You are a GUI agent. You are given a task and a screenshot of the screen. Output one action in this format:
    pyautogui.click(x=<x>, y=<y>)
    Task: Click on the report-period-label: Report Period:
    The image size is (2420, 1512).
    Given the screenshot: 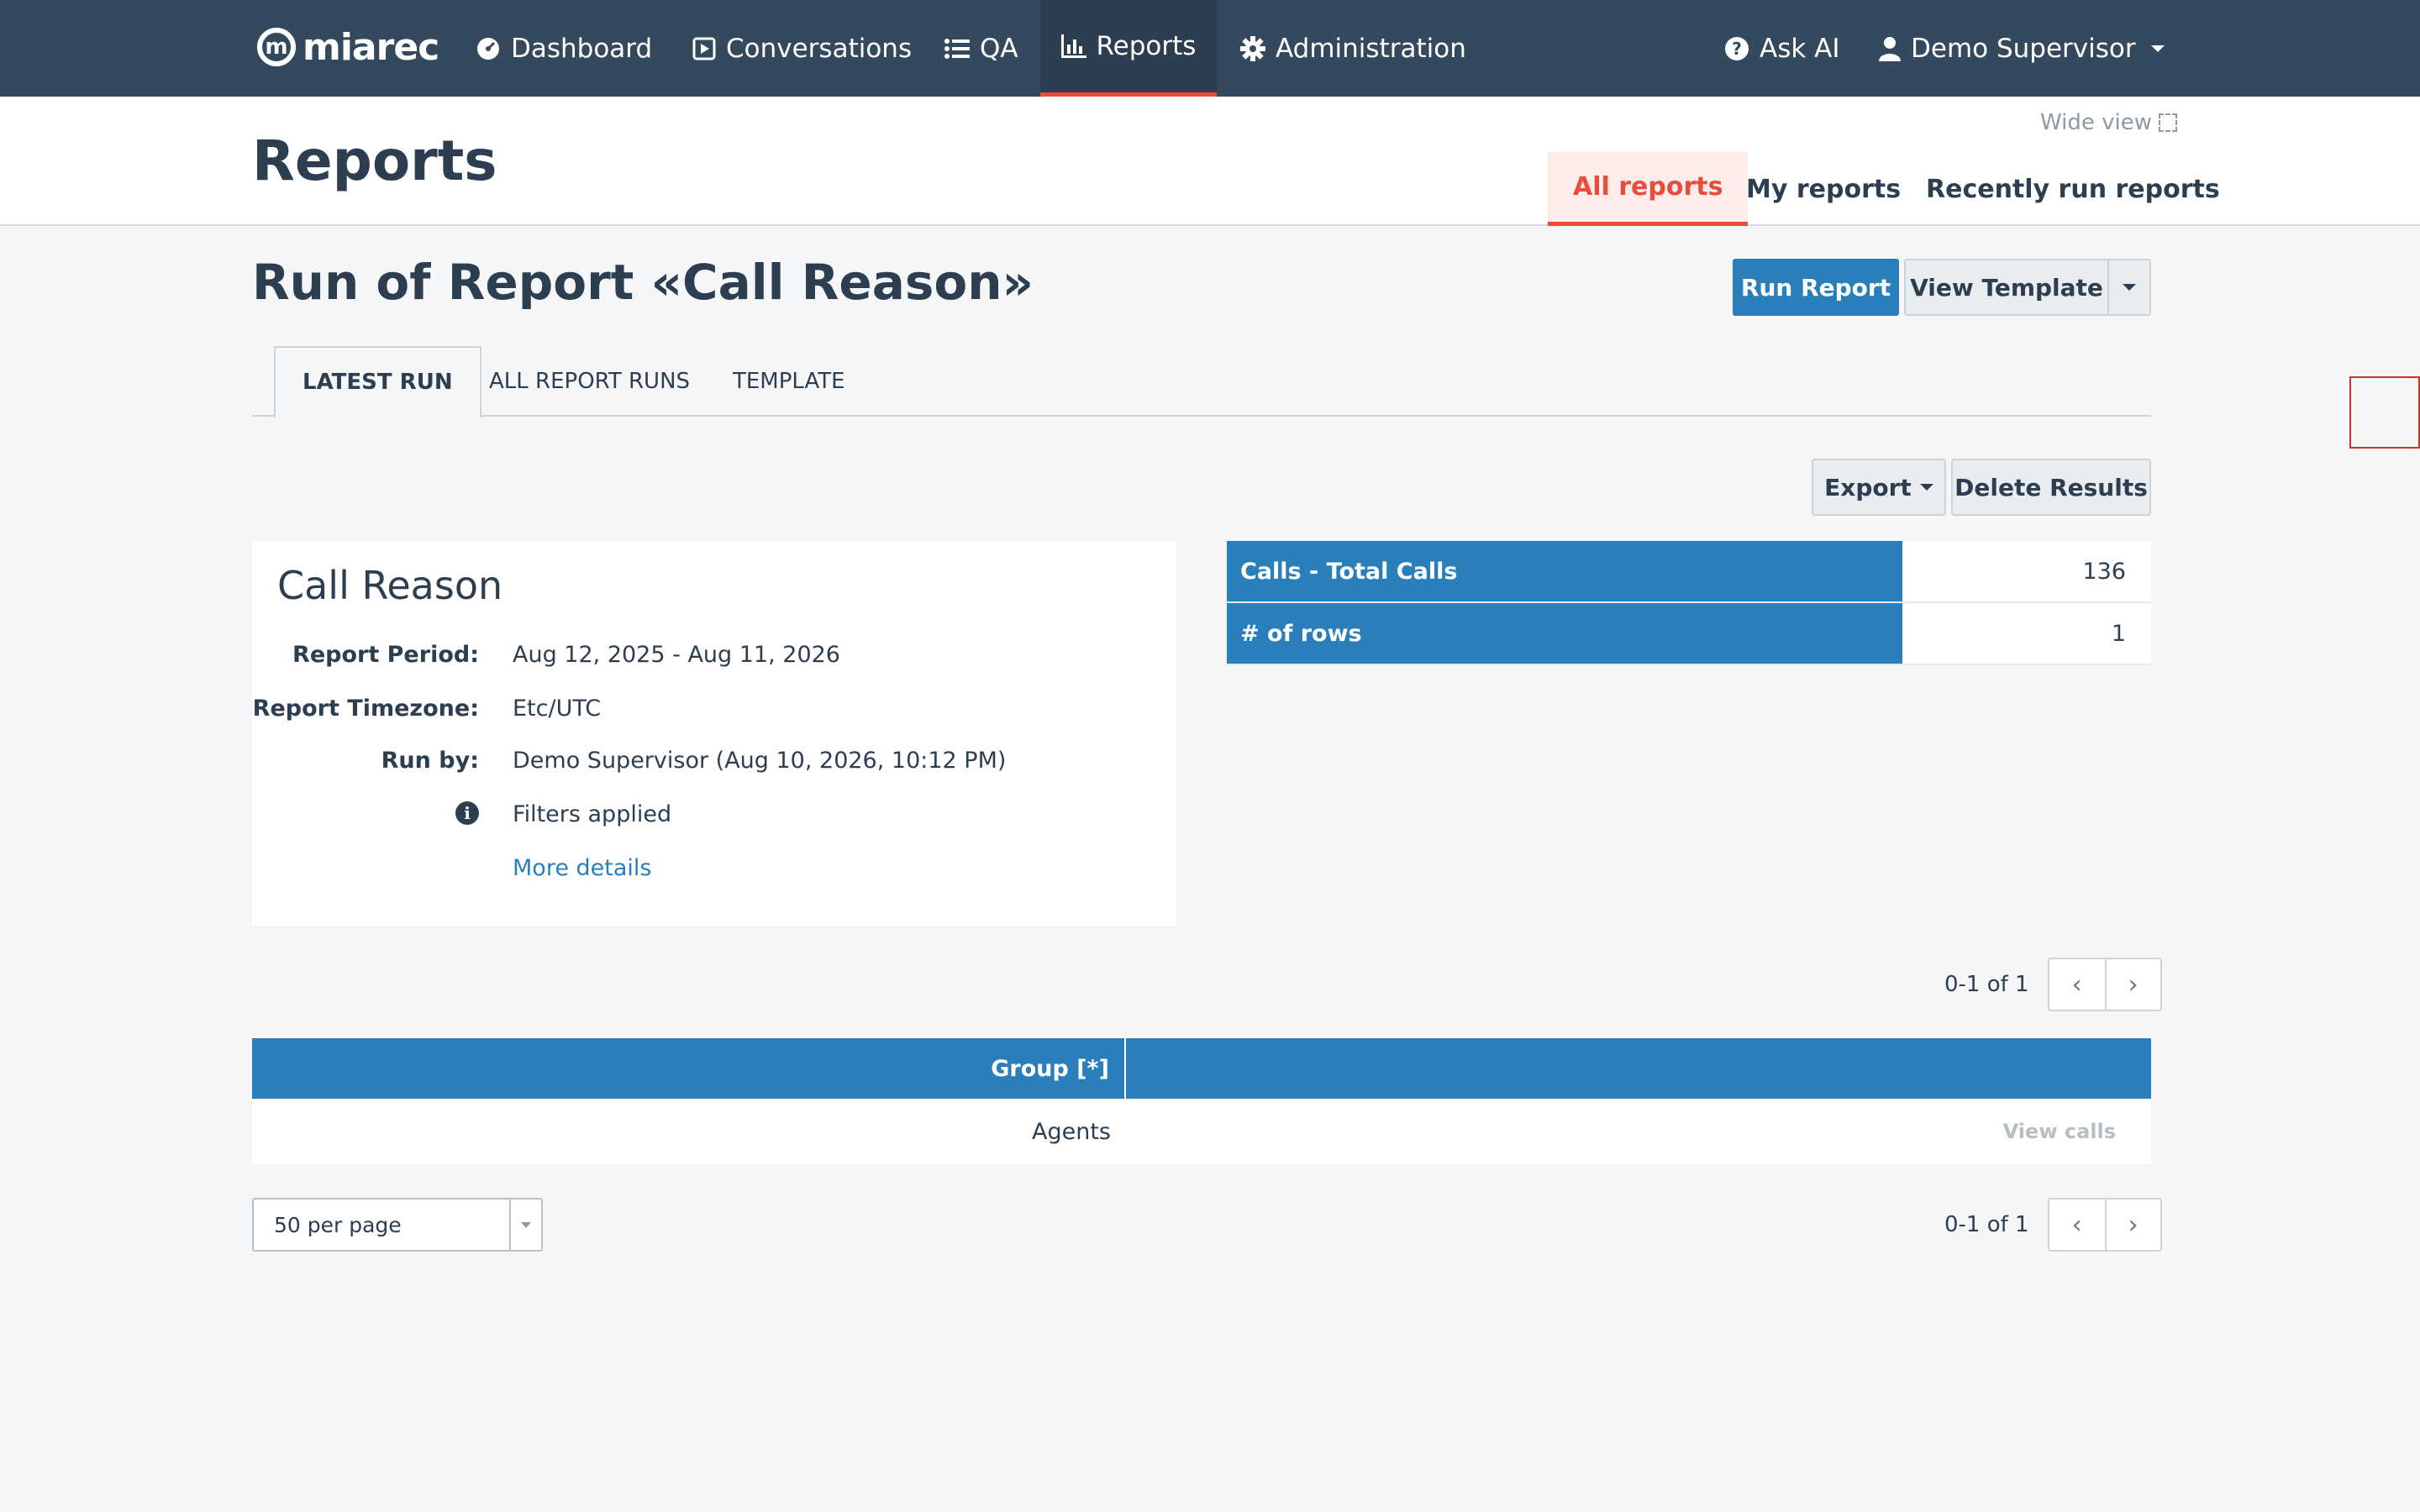 What is the action you would take?
    pyautogui.click(x=385, y=655)
    